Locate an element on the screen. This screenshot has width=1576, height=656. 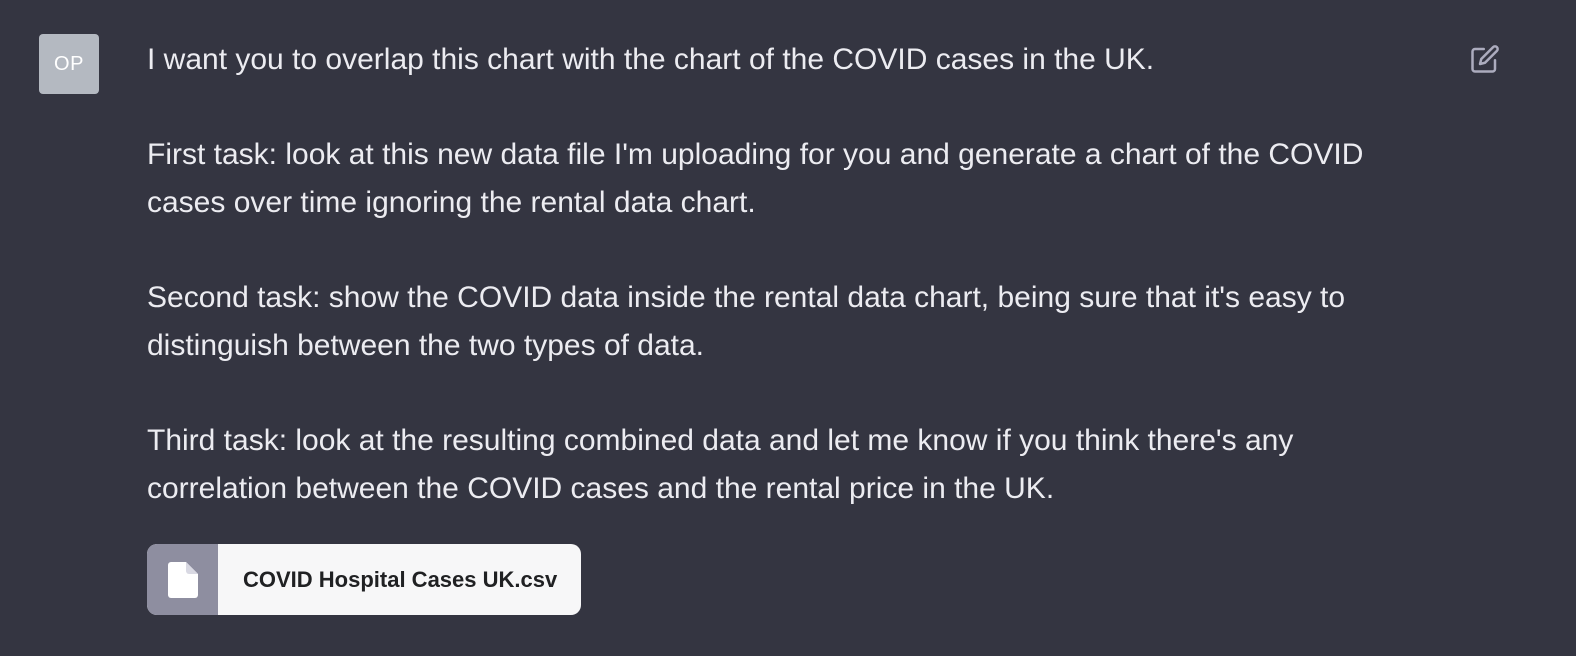
user-avatar: OP is located at coordinates (69, 64).